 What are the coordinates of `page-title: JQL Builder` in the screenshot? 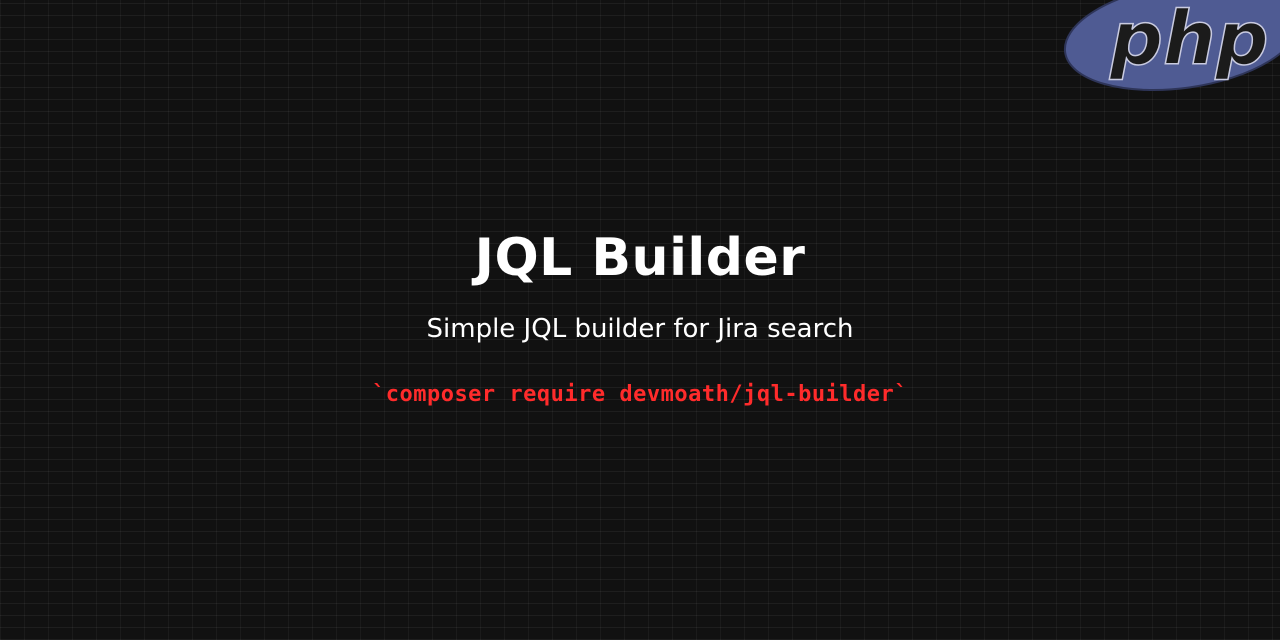 It's located at (640, 258).